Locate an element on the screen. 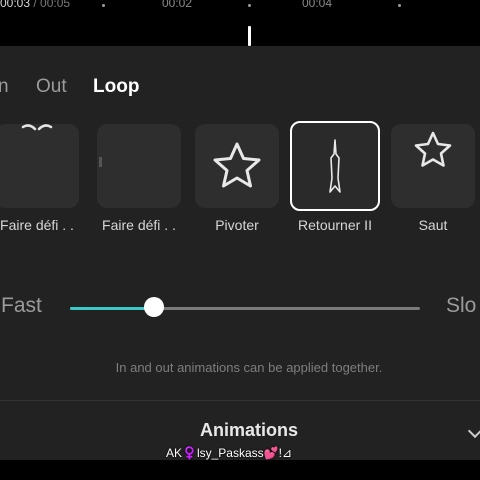 This screenshot has width=480, height=480. playhead is located at coordinates (249, 36).